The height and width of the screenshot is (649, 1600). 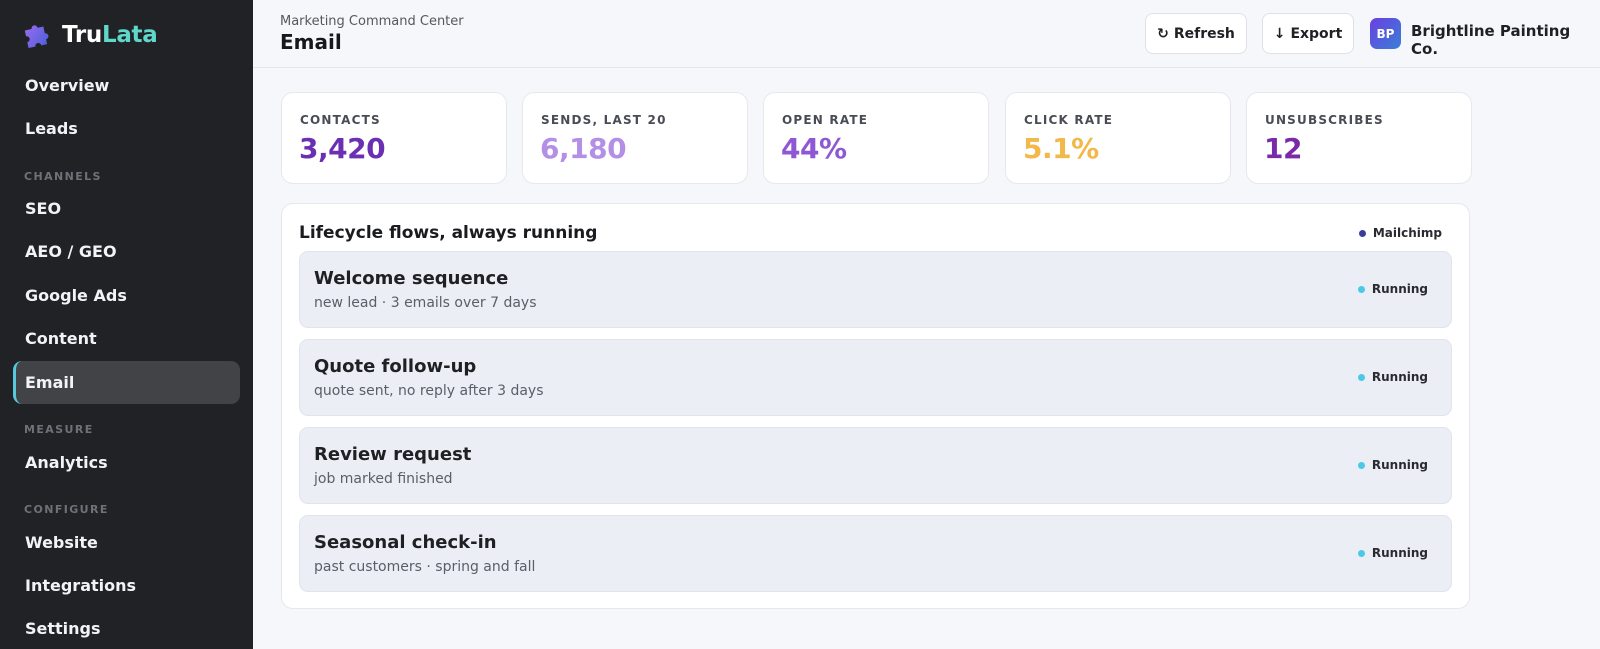 I want to click on section-label-measure: MEASURE, so click(x=59, y=429).